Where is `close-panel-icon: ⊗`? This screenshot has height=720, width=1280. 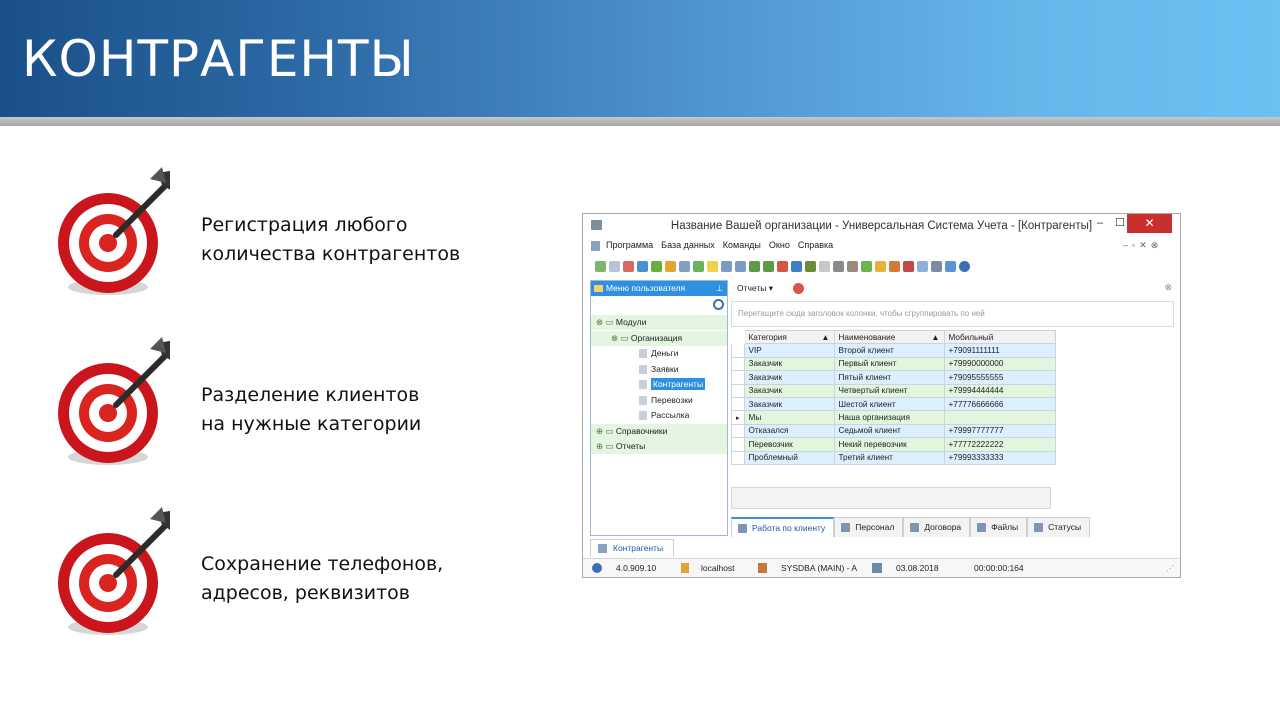
close-panel-icon: ⊗ is located at coordinates (1168, 287).